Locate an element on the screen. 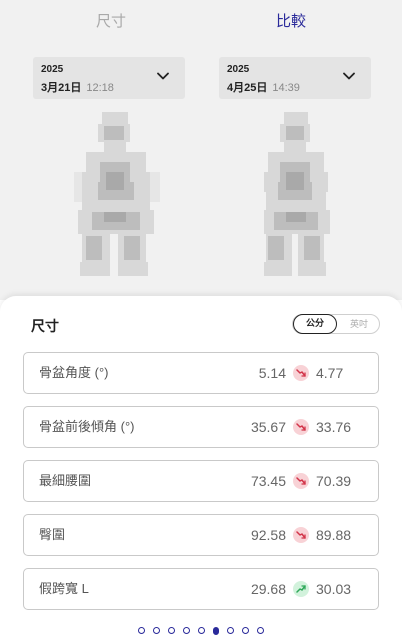 The width and height of the screenshot is (402, 640). date-day: 4月25日 14:39 is located at coordinates (263, 87).